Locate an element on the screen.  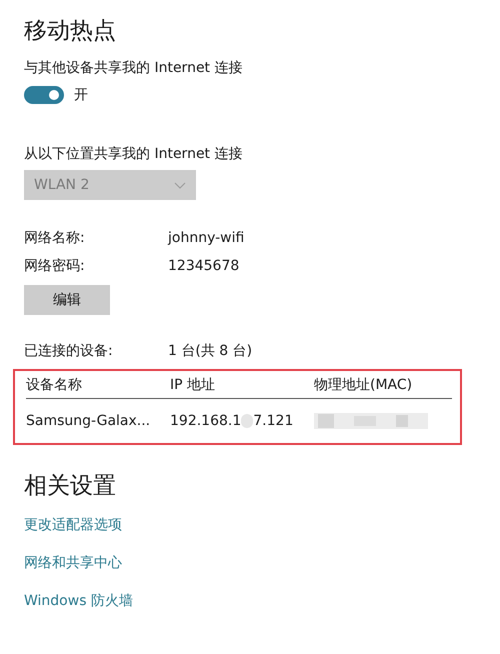
source-label: 从以下位置共享我的 Internet 连接 is located at coordinates (134, 154).